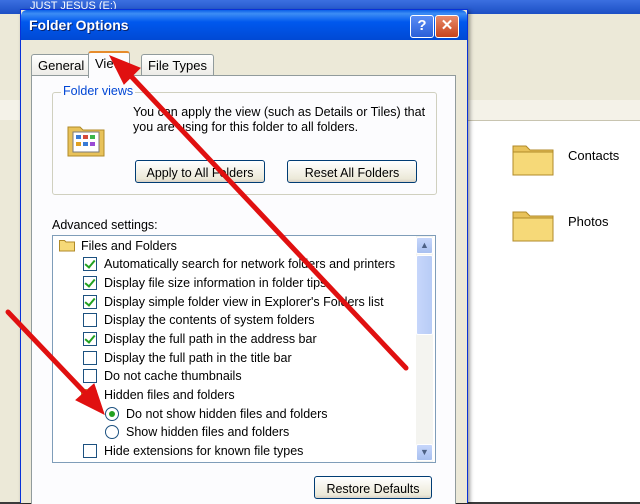 The image size is (640, 504). I want to click on scroll-up-button: ▲, so click(424, 245).